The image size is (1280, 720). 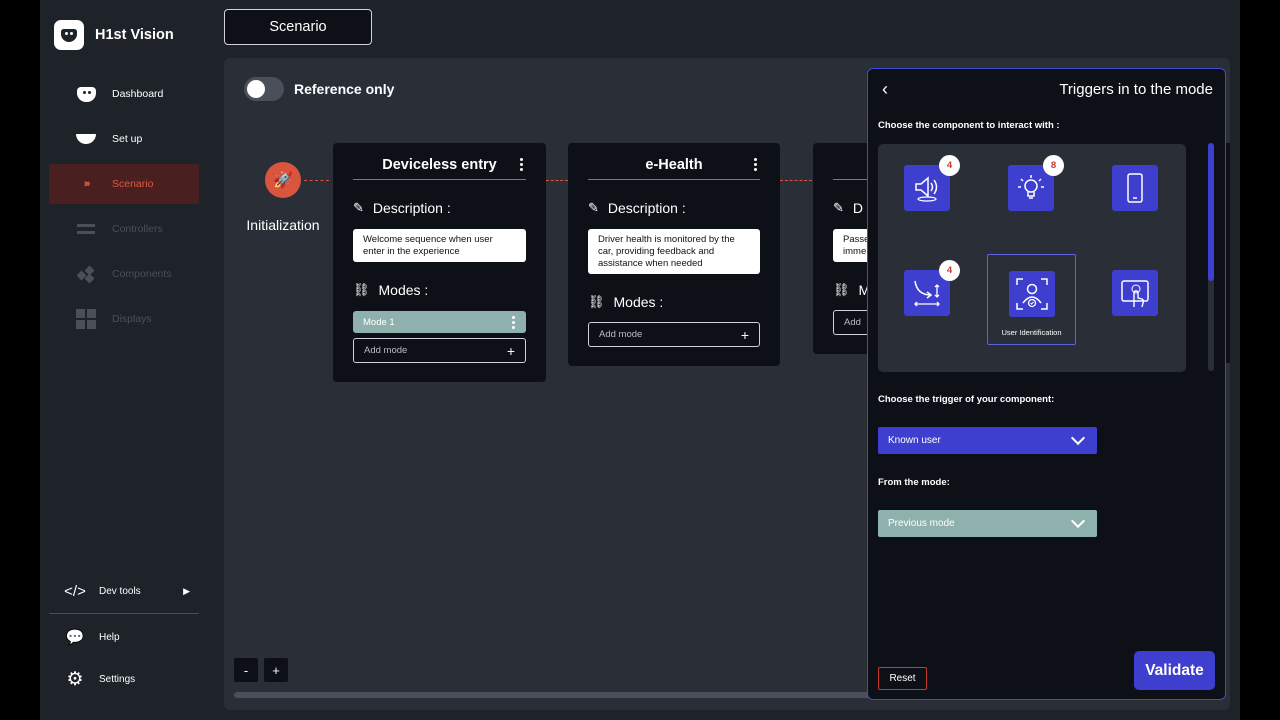 I want to click on sidebar-item-label: Help, so click(x=109, y=637).